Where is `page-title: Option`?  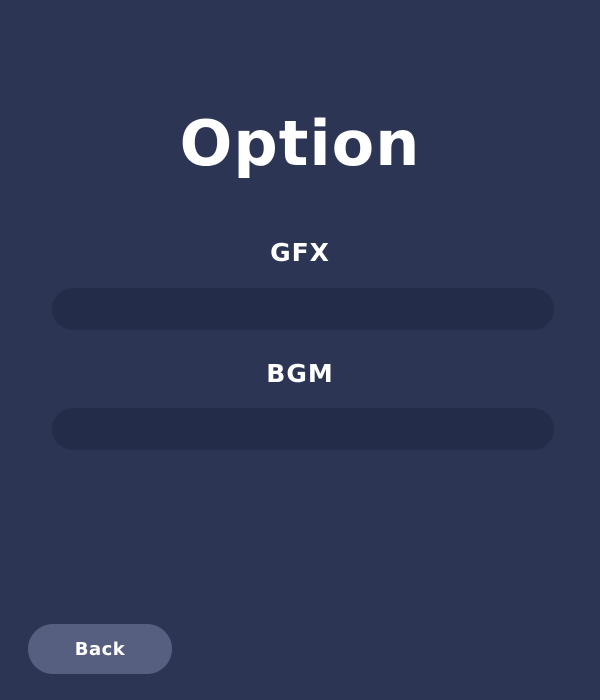 page-title: Option is located at coordinates (300, 143).